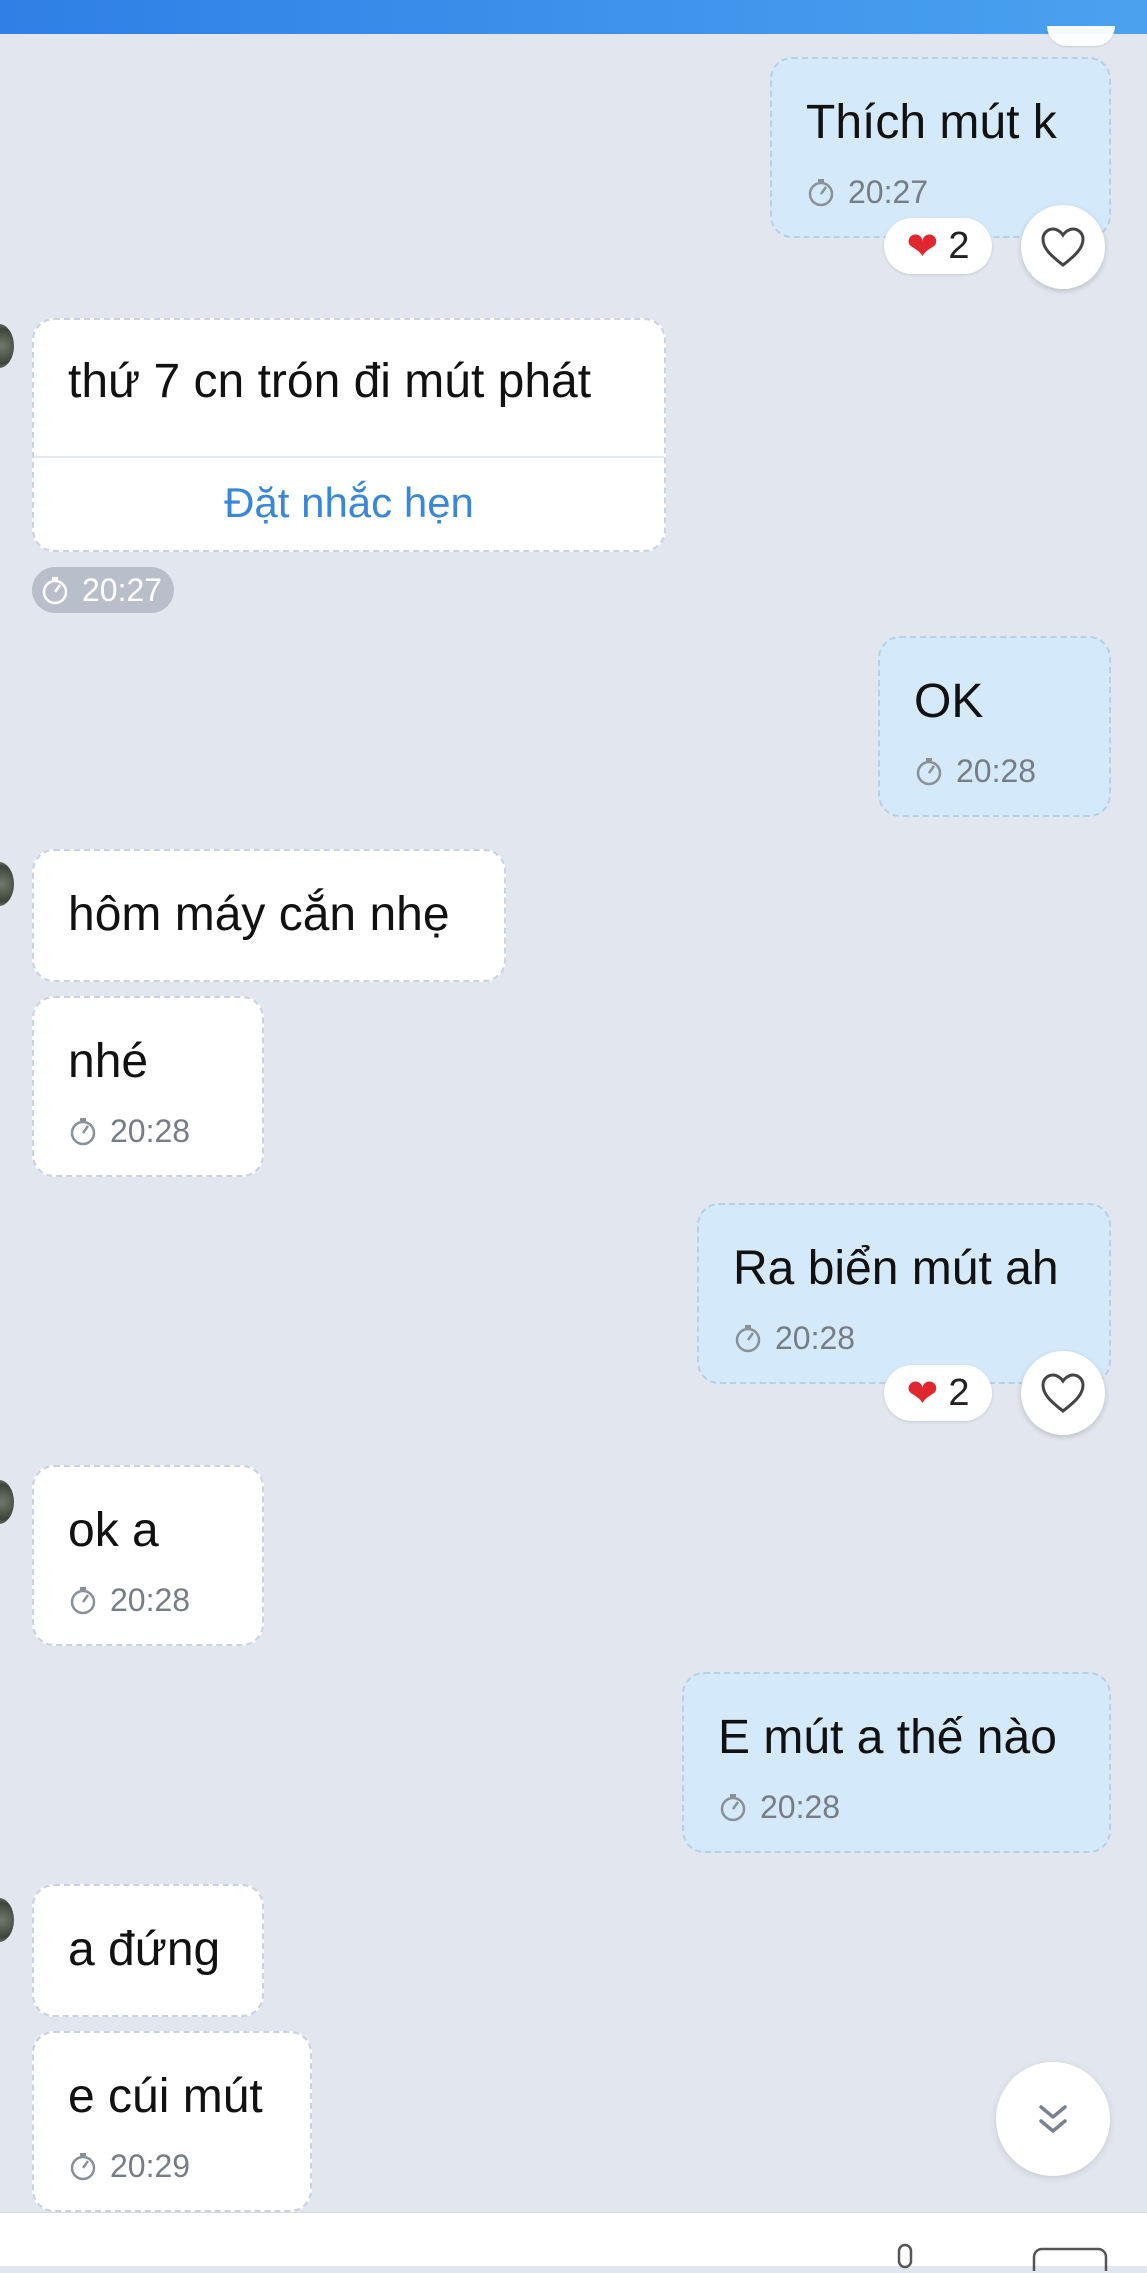  Describe the element at coordinates (573, 2241) in the screenshot. I see `message-input-bar` at that location.